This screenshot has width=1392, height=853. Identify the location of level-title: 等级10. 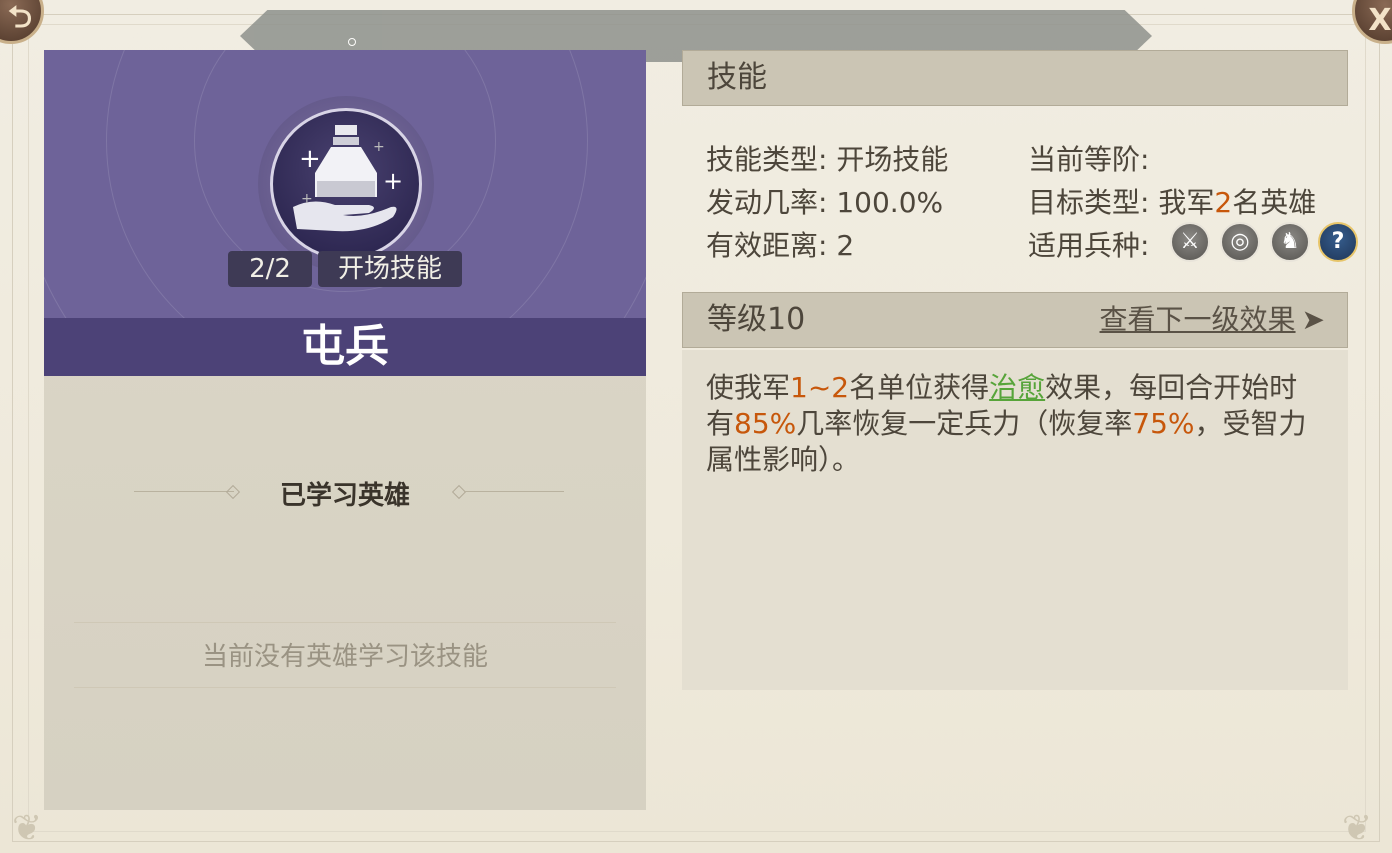
(756, 319).